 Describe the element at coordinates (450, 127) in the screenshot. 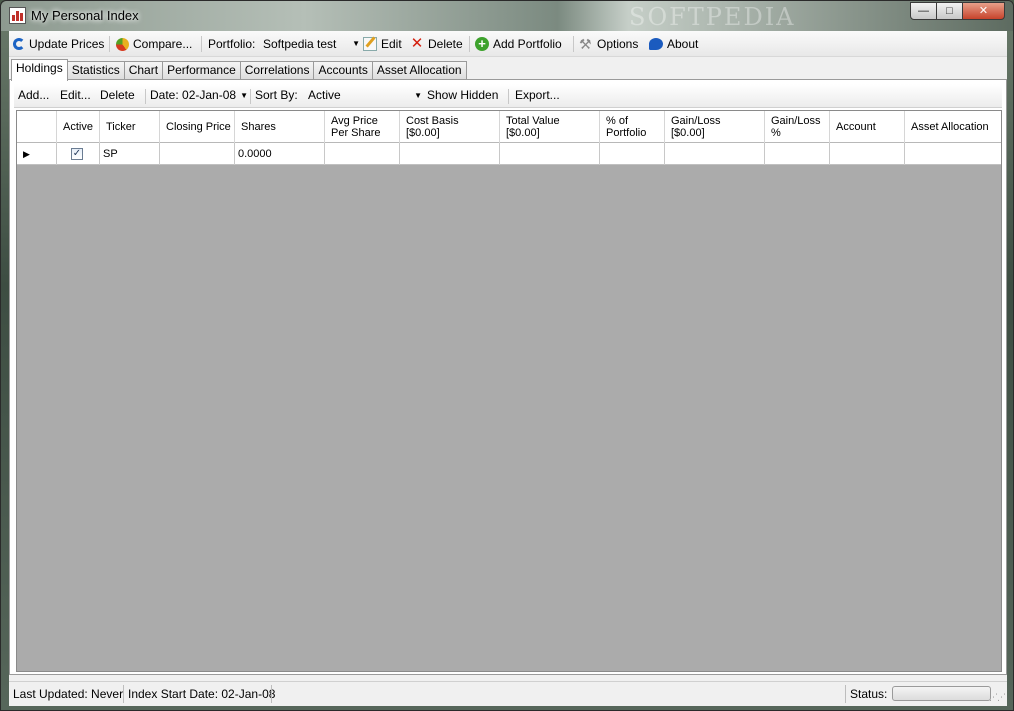

I see `column-header-cost-basis: Cost Basis [$0.00]` at that location.